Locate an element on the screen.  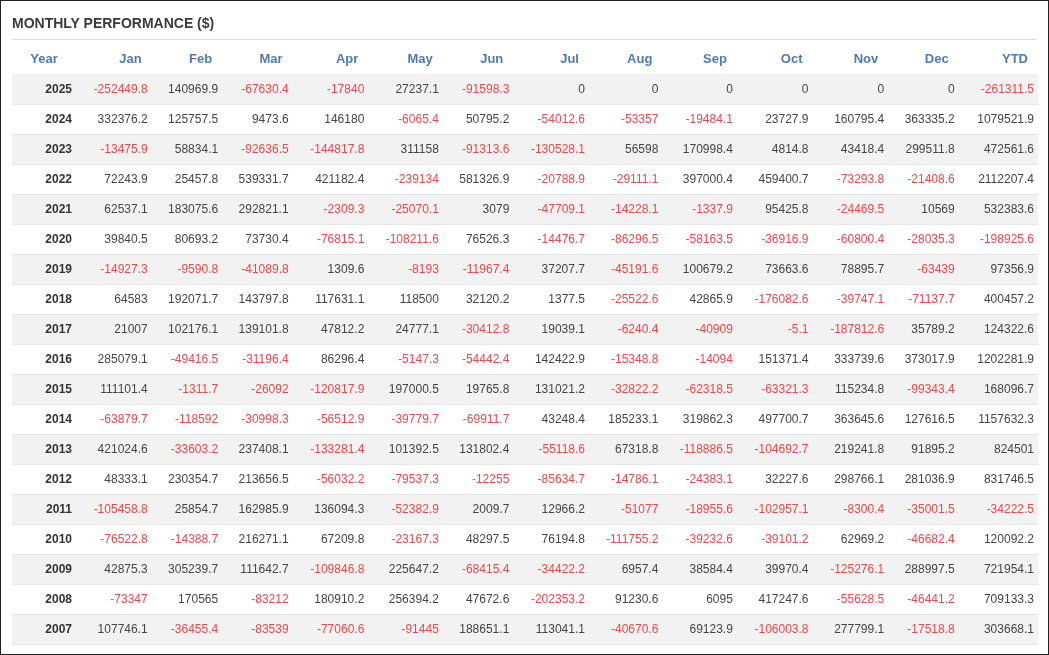
value-cell: -104692.7 is located at coordinates (774, 449).